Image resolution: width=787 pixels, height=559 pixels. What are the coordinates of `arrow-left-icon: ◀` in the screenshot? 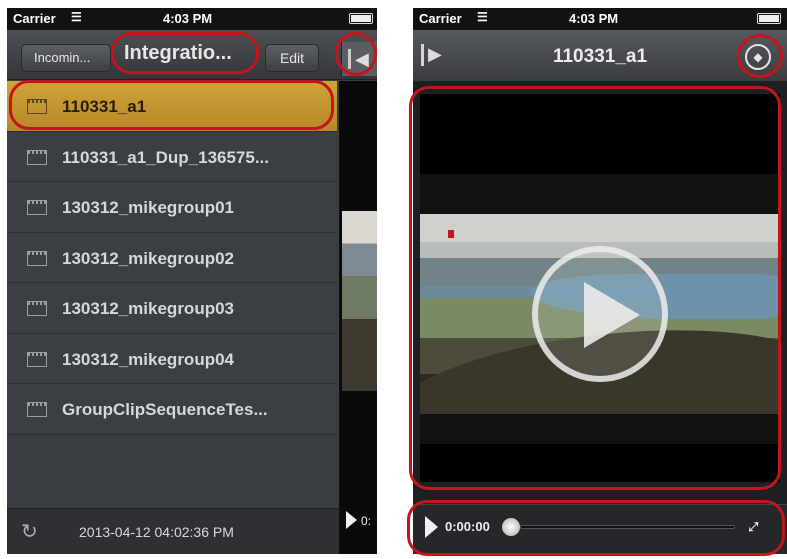 It's located at (362, 59).